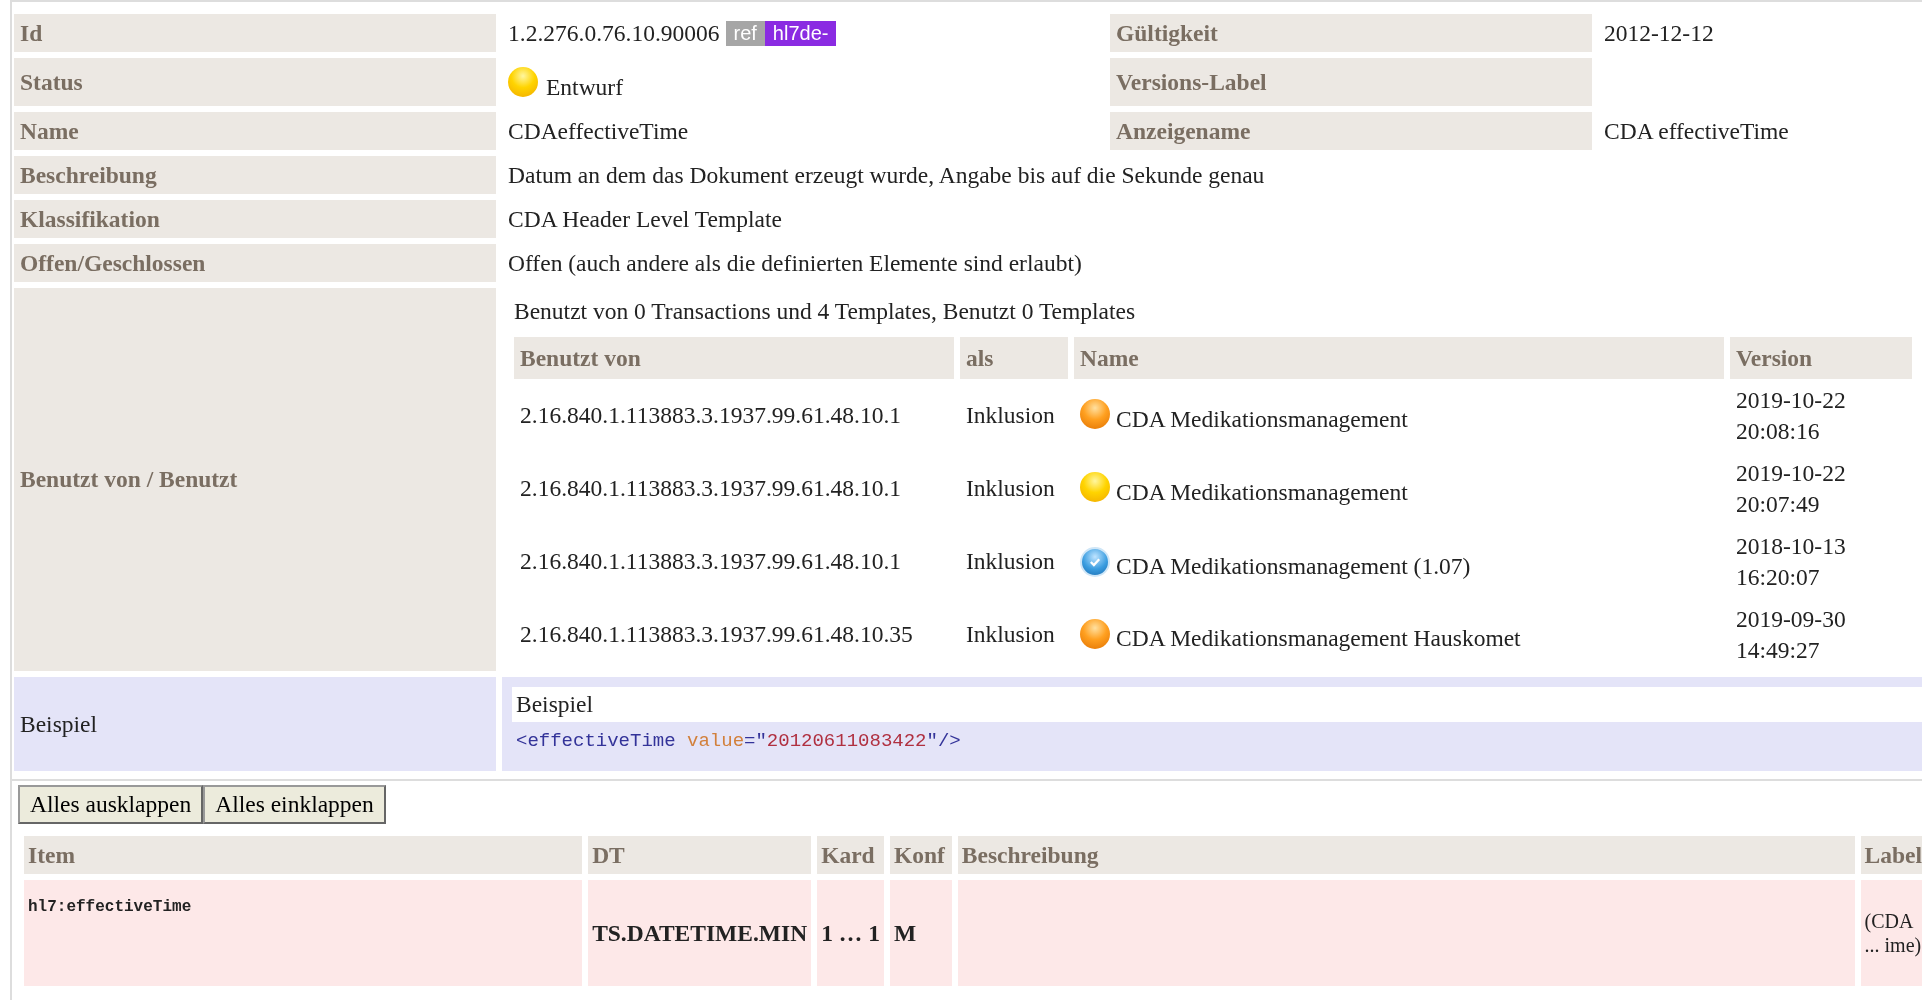 Image resolution: width=1922 pixels, height=1008 pixels. What do you see at coordinates (886, 175) in the screenshot?
I see `field-value: Datum an dem das Dokument erzeugt wurde, Angabe bis auf die Sekunde genau` at bounding box center [886, 175].